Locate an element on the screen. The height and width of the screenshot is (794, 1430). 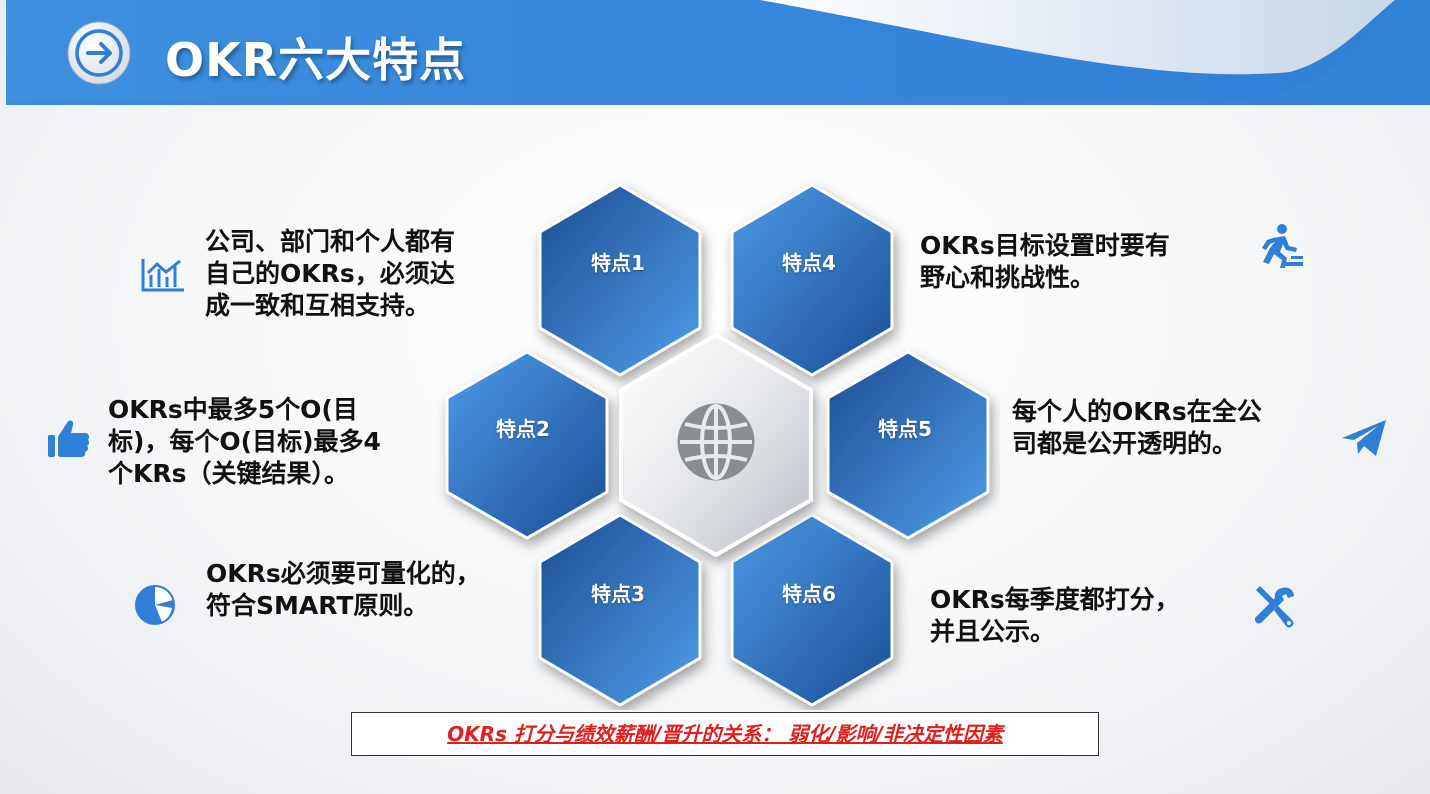
note-box: OKRs 打分与绩效薪酬/晋升的关系： 弱化/影响/非决定性因素 is located at coordinates (725, 734).